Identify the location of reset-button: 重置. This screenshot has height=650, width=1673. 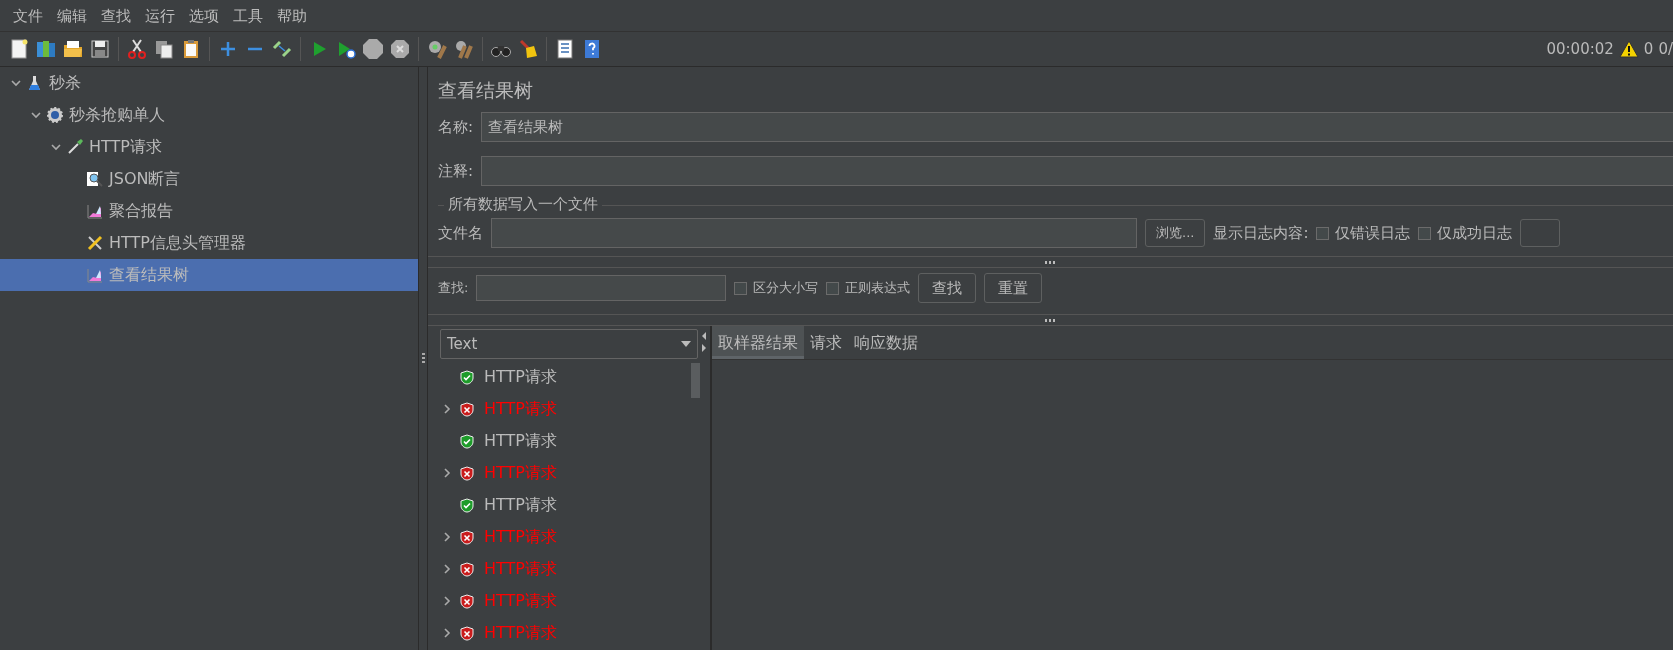
(1013, 288).